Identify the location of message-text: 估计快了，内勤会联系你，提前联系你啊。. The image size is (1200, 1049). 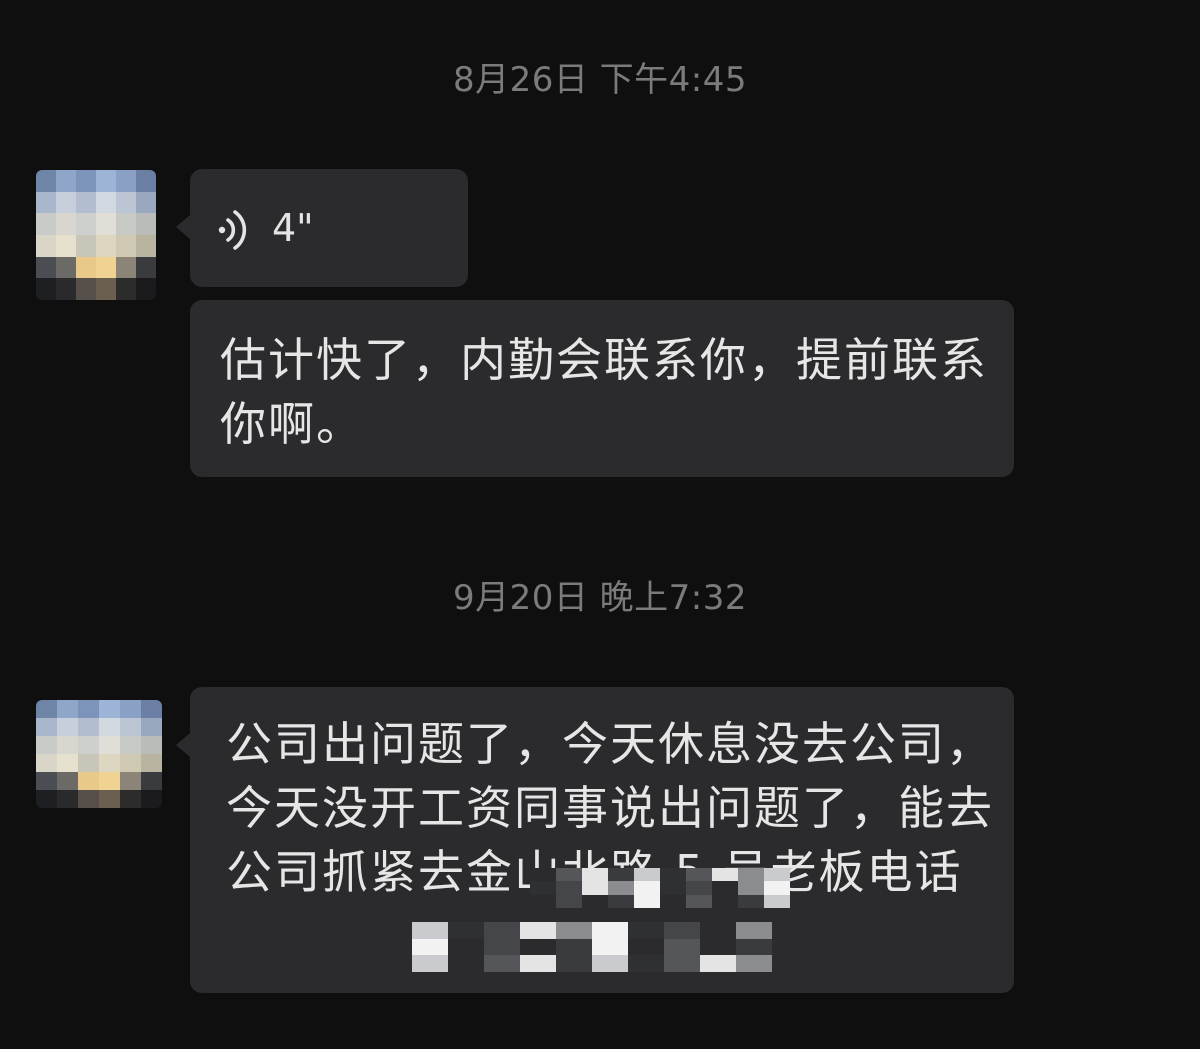
(604, 392).